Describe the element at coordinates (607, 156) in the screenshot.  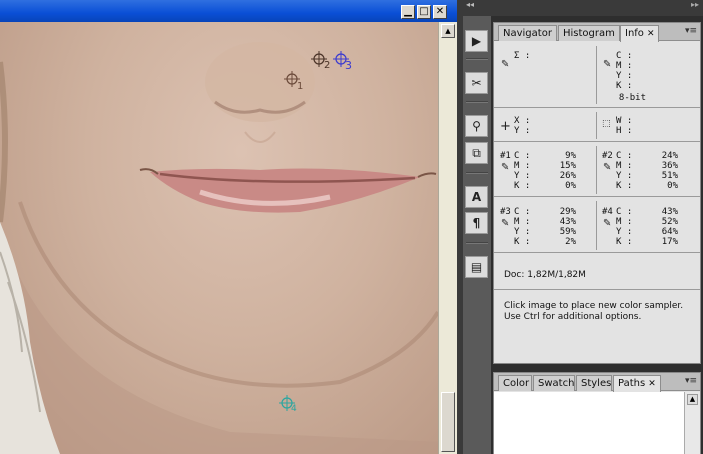
I see `sampler-2-id: #2` at that location.